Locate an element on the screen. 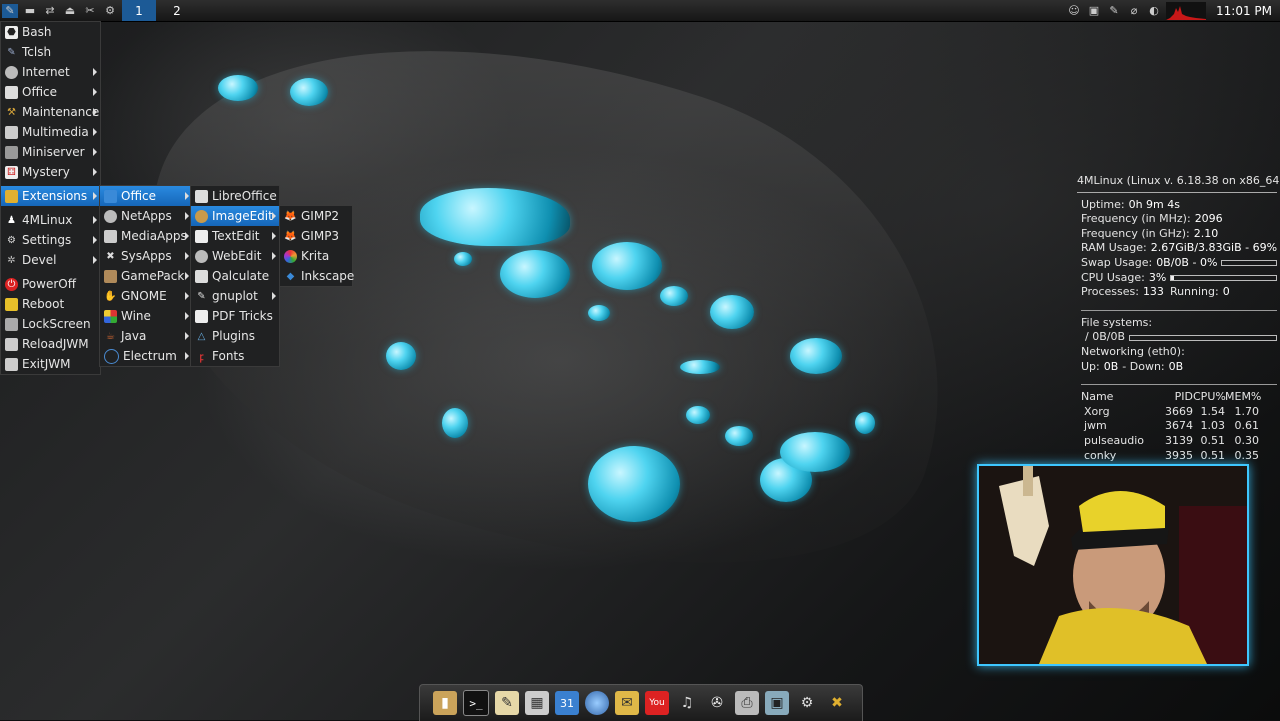 This screenshot has height=721, width=1280. fs-root-row: / 0B/0B is located at coordinates (1179, 337).